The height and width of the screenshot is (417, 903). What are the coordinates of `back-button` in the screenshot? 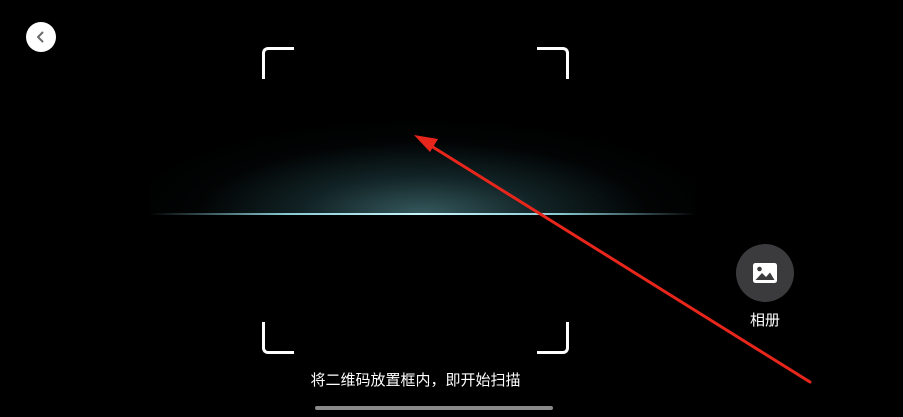 It's located at (41, 37).